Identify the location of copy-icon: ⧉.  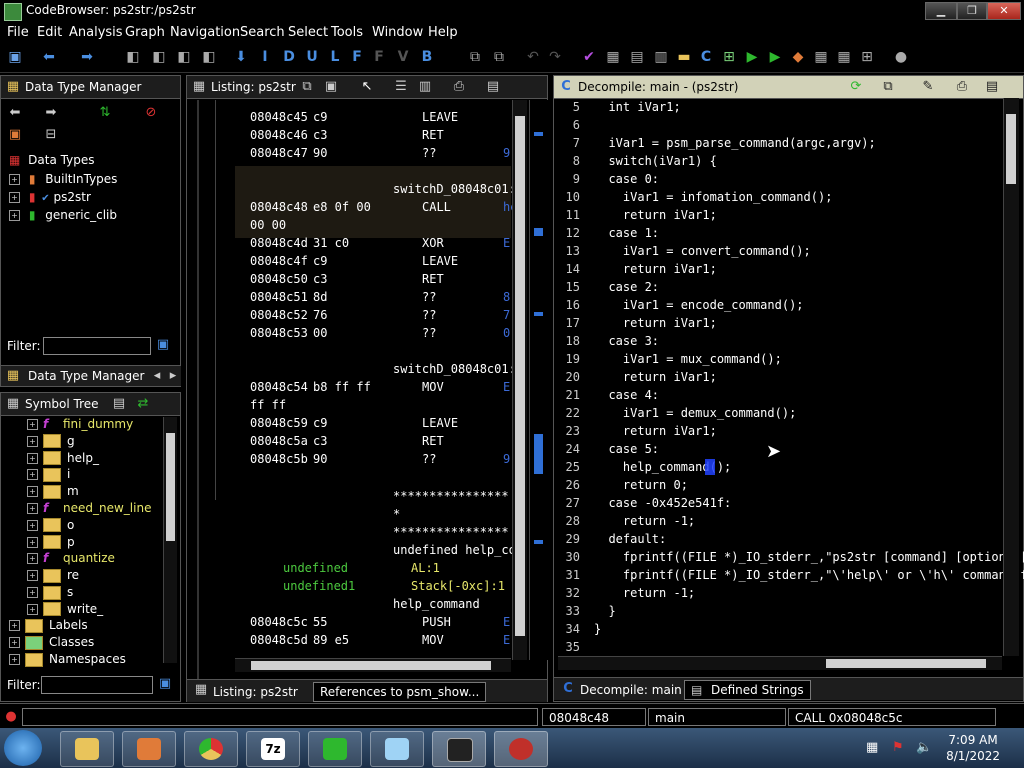
(888, 87).